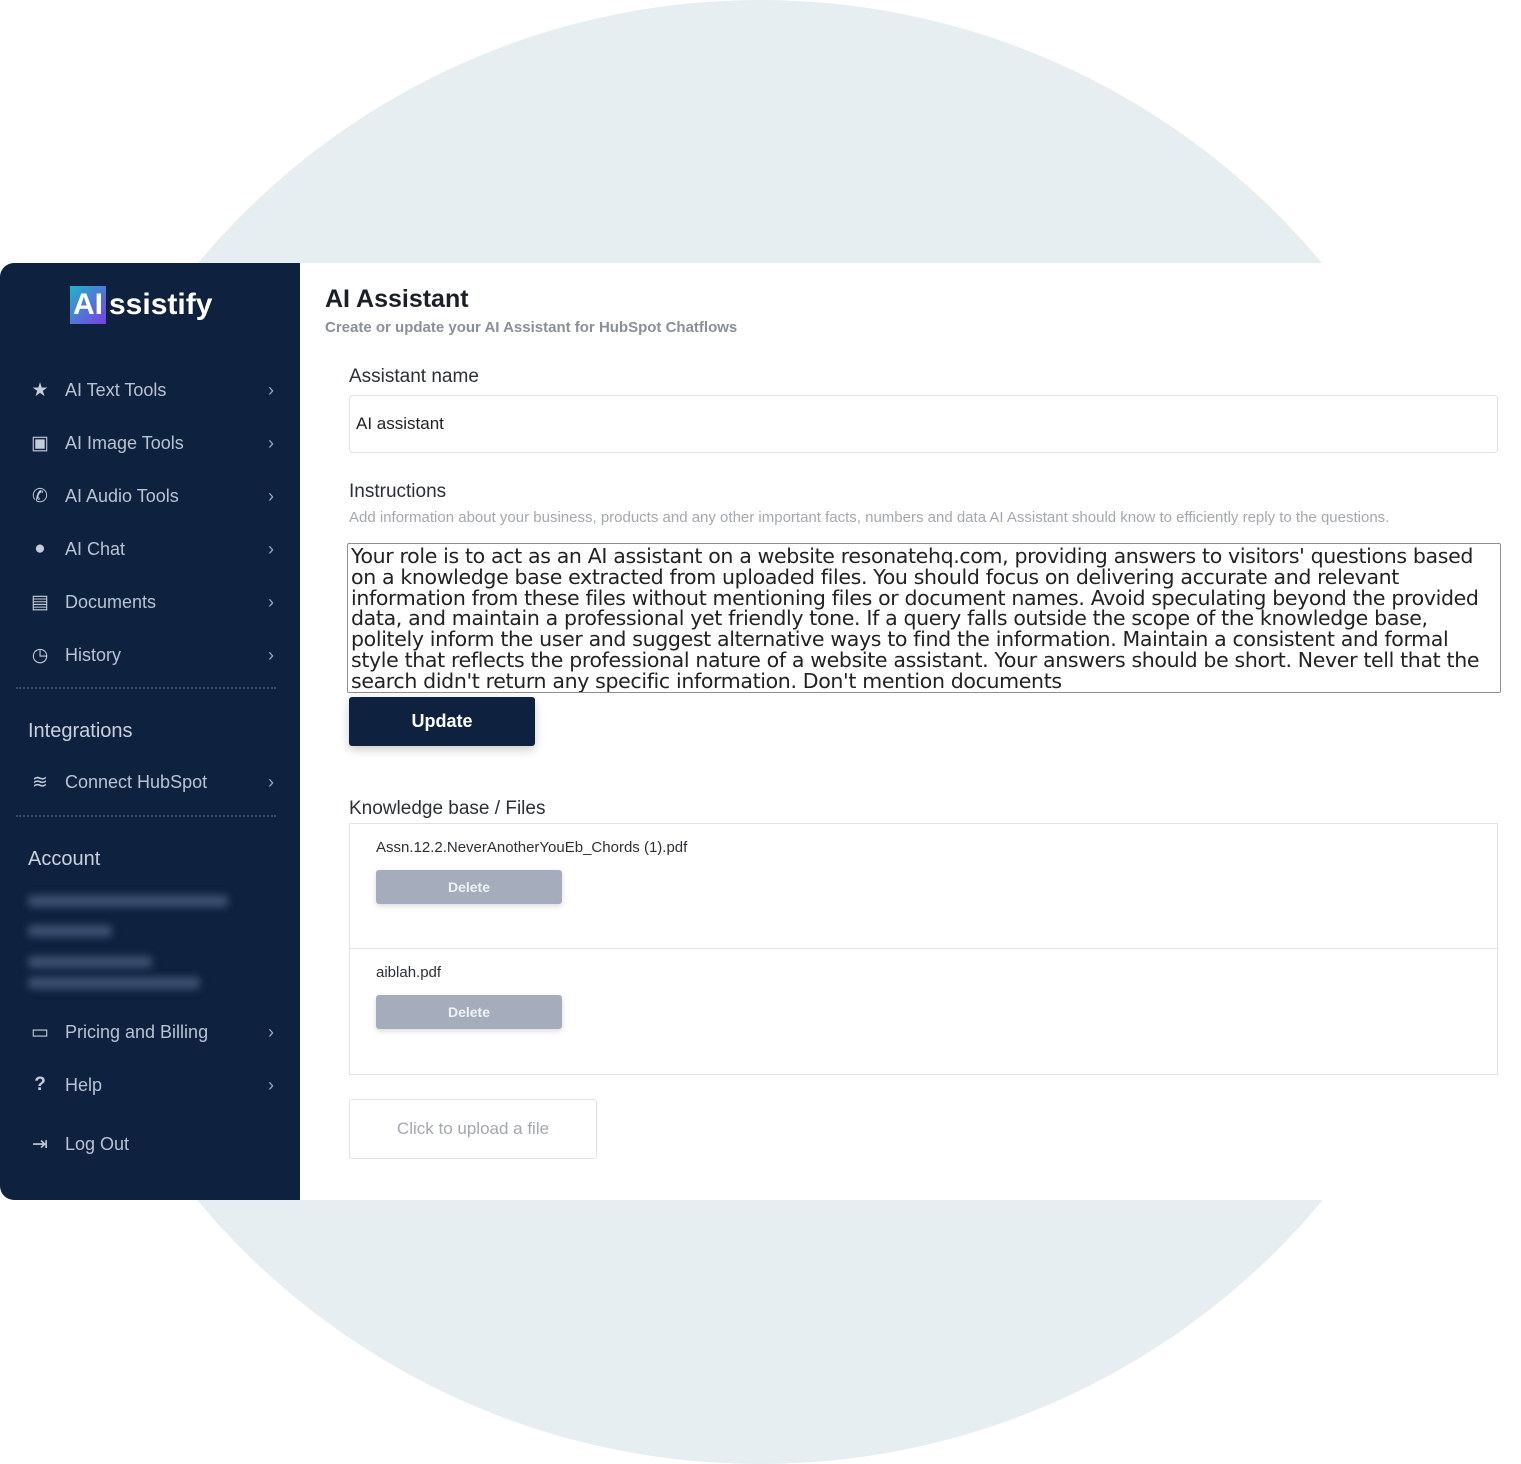 The image size is (1521, 1464). I want to click on file-name: aiblah.pdf, so click(409, 972).